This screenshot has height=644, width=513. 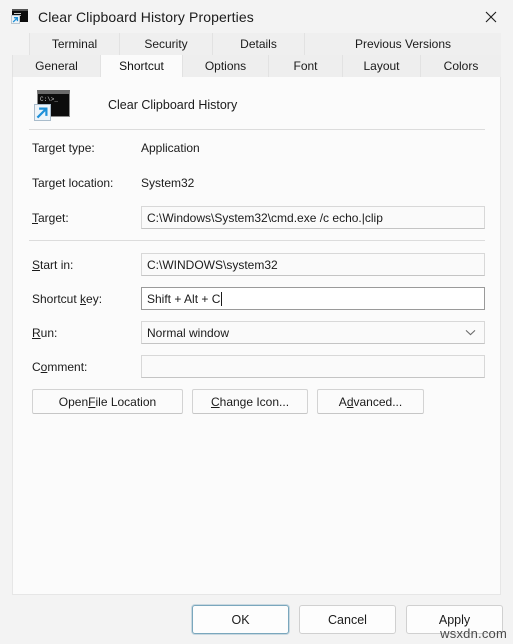 What do you see at coordinates (57, 264) in the screenshot?
I see `start-in-label-rest: tart in:` at bounding box center [57, 264].